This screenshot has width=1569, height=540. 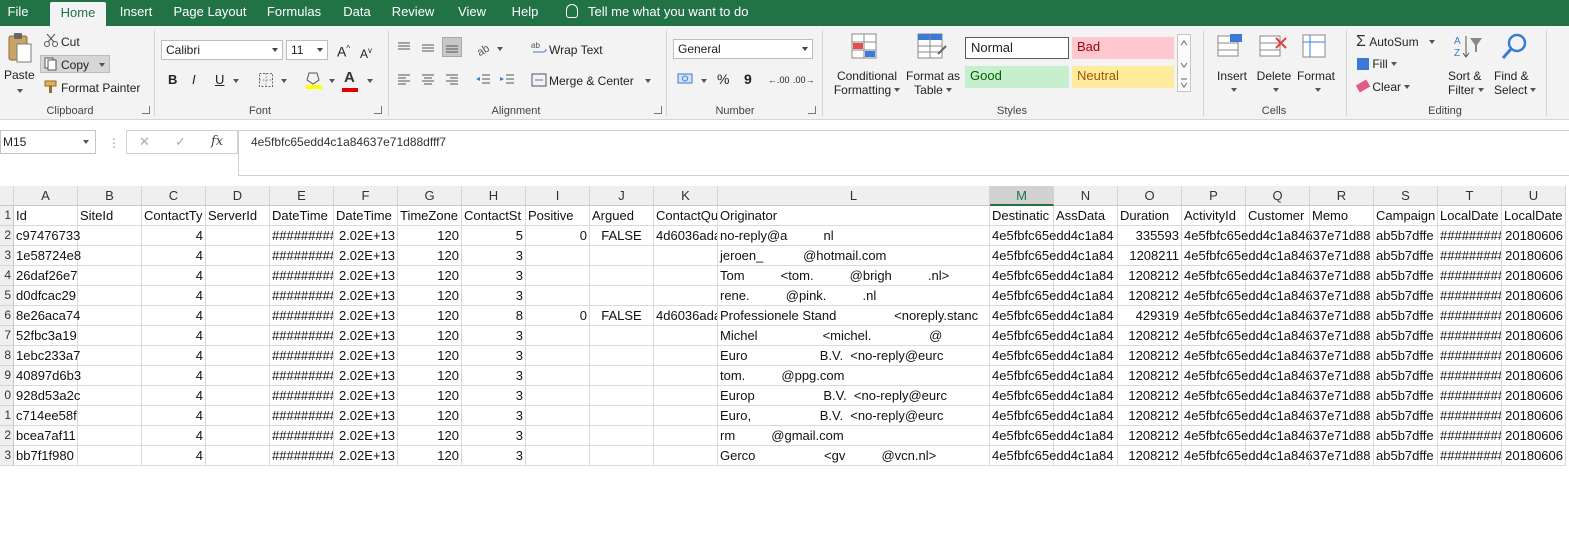 What do you see at coordinates (1468, 48) in the screenshot?
I see `sort-filter-icon: AZ` at bounding box center [1468, 48].